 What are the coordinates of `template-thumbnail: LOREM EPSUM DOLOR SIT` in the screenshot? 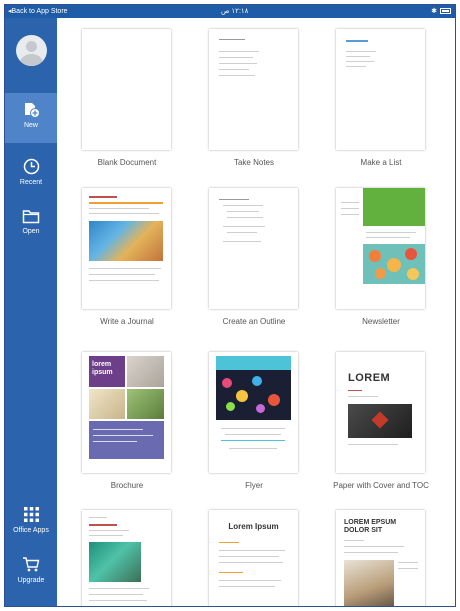 It's located at (380, 558).